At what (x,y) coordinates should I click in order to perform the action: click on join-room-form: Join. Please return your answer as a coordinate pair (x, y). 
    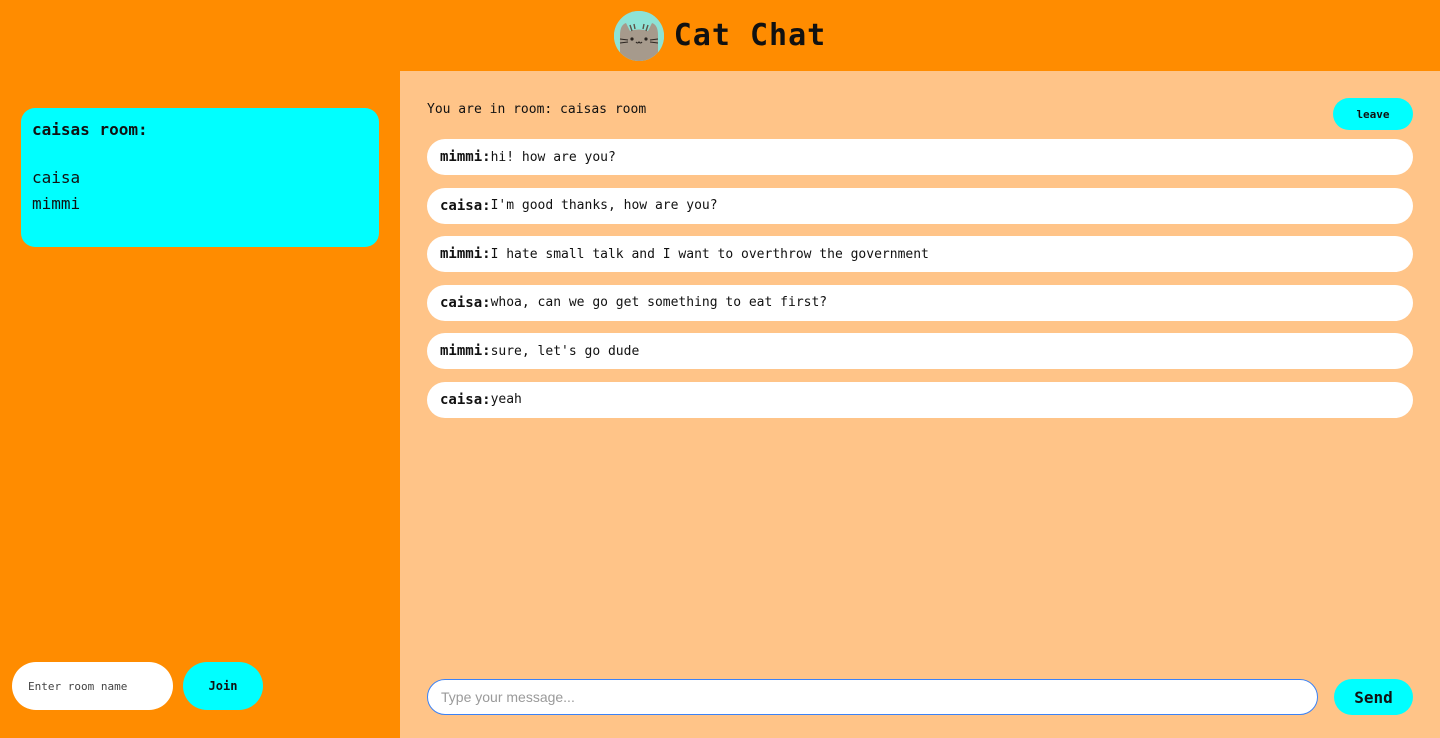
    Looking at the image, I should click on (137, 686).